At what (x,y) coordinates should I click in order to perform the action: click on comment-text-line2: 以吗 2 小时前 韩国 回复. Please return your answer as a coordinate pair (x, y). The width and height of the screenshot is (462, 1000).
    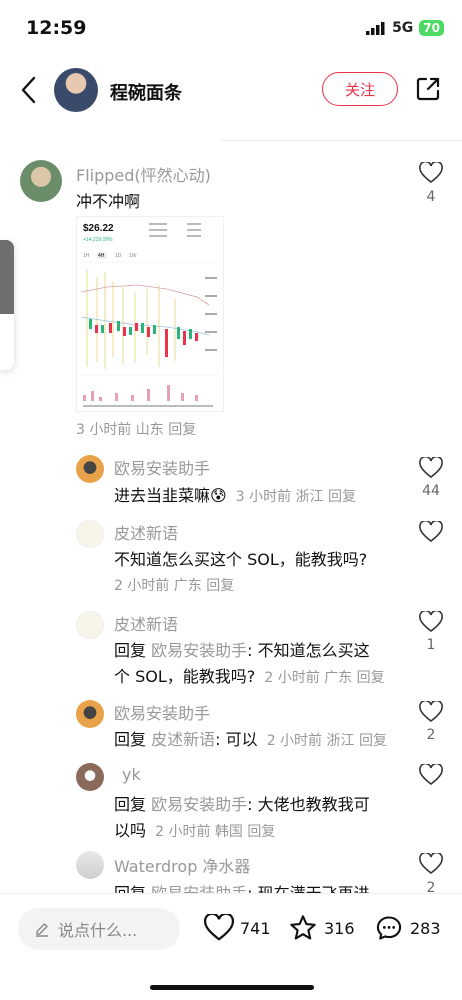
    Looking at the image, I should click on (194, 829).